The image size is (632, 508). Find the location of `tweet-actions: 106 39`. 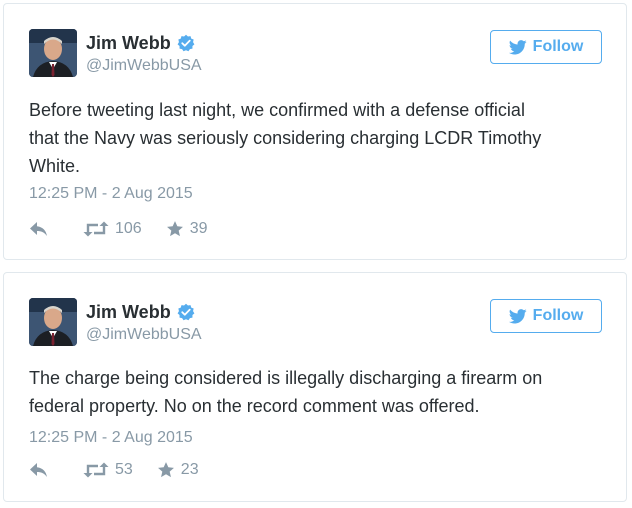

tweet-actions: 106 39 is located at coordinates (118, 229).